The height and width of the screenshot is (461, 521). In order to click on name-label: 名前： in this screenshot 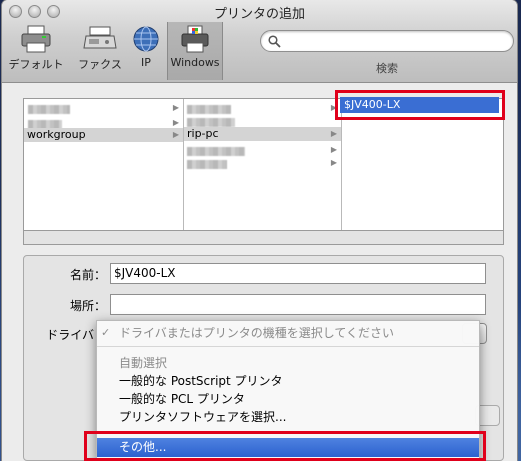, I will do `click(87, 275)`.